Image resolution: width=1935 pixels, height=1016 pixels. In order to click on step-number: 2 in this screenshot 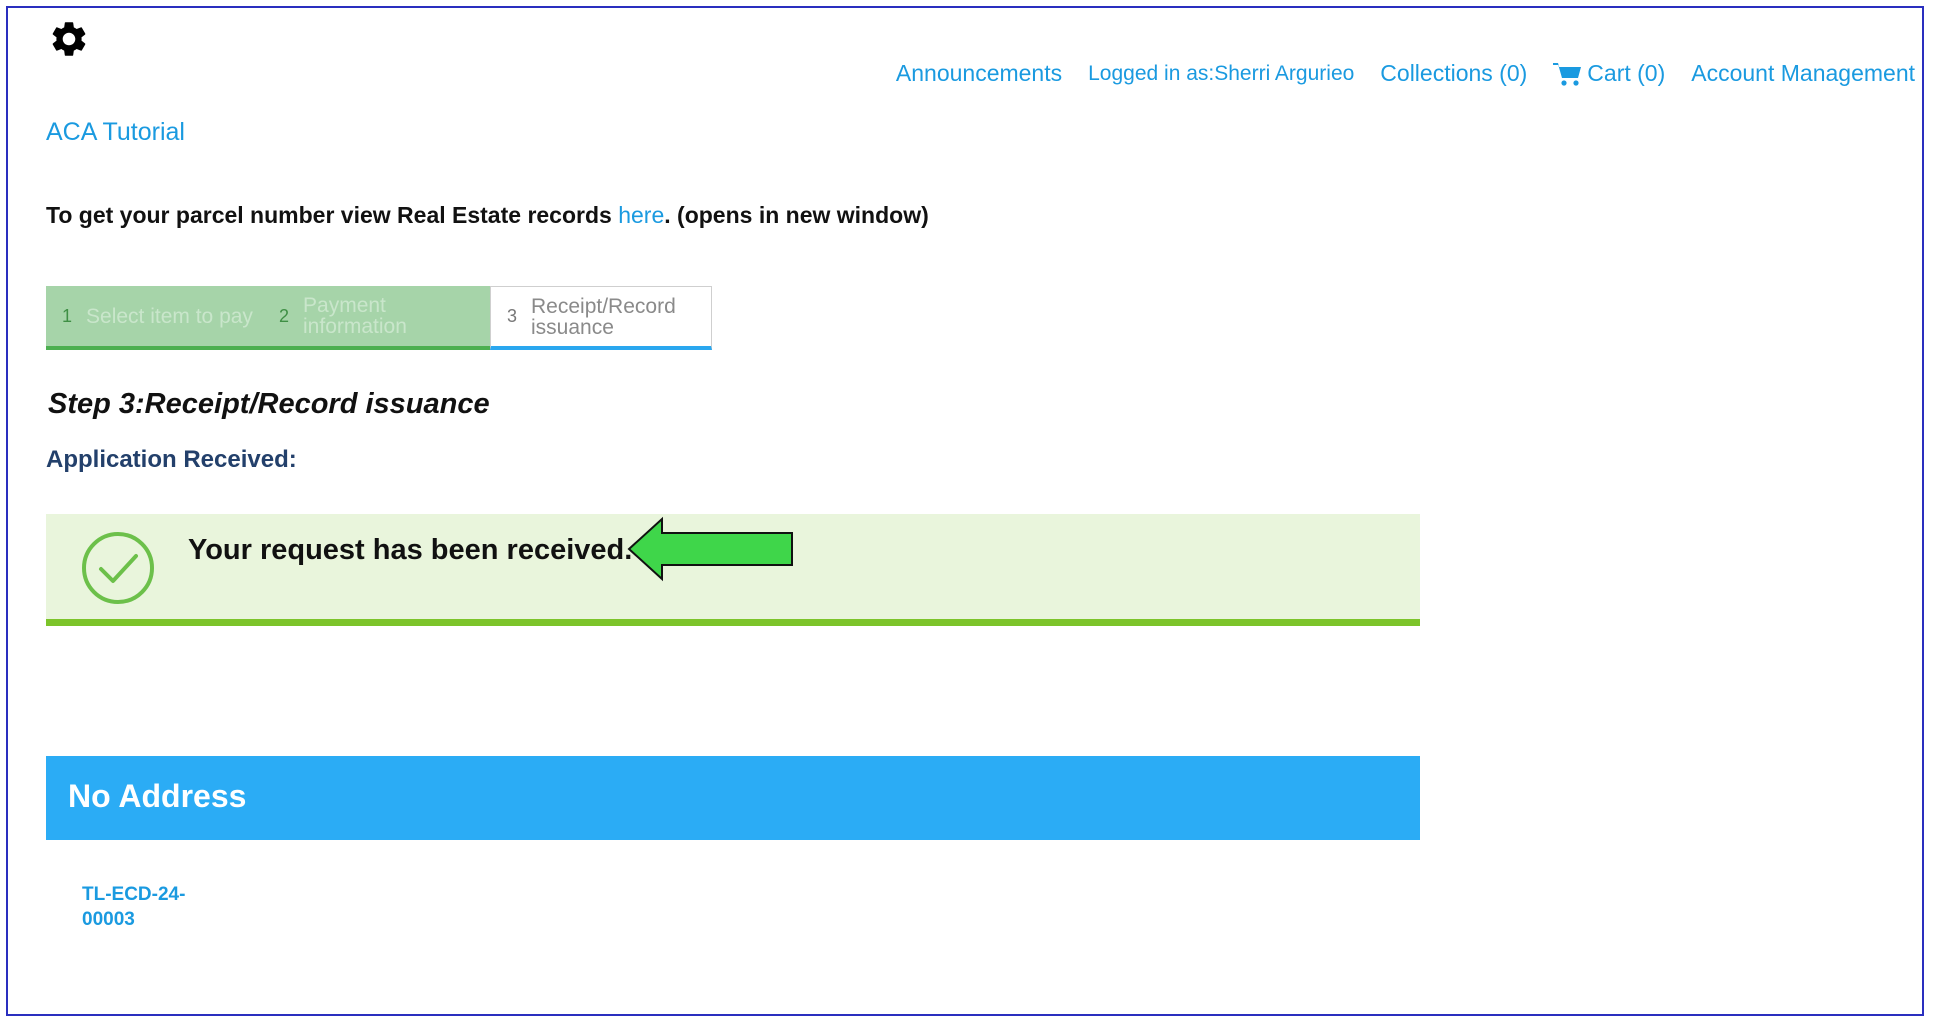, I will do `click(284, 315)`.